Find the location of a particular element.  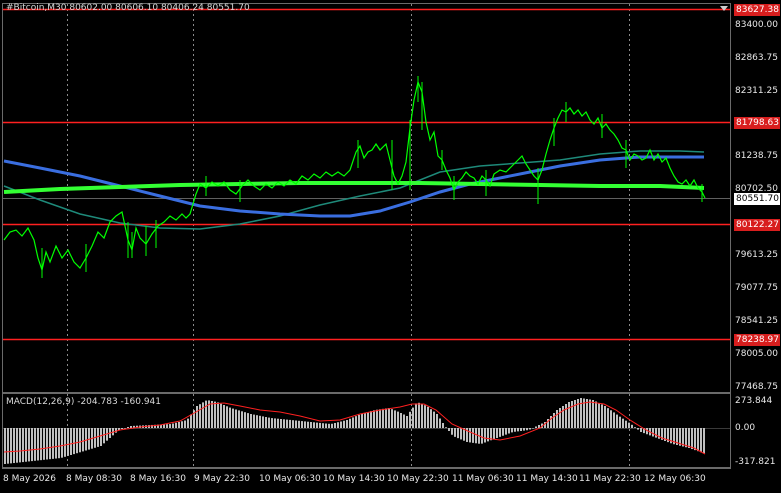

macd-indicator-label: MACD(12,26,9) -204.783 -160.941 is located at coordinates (84, 402).